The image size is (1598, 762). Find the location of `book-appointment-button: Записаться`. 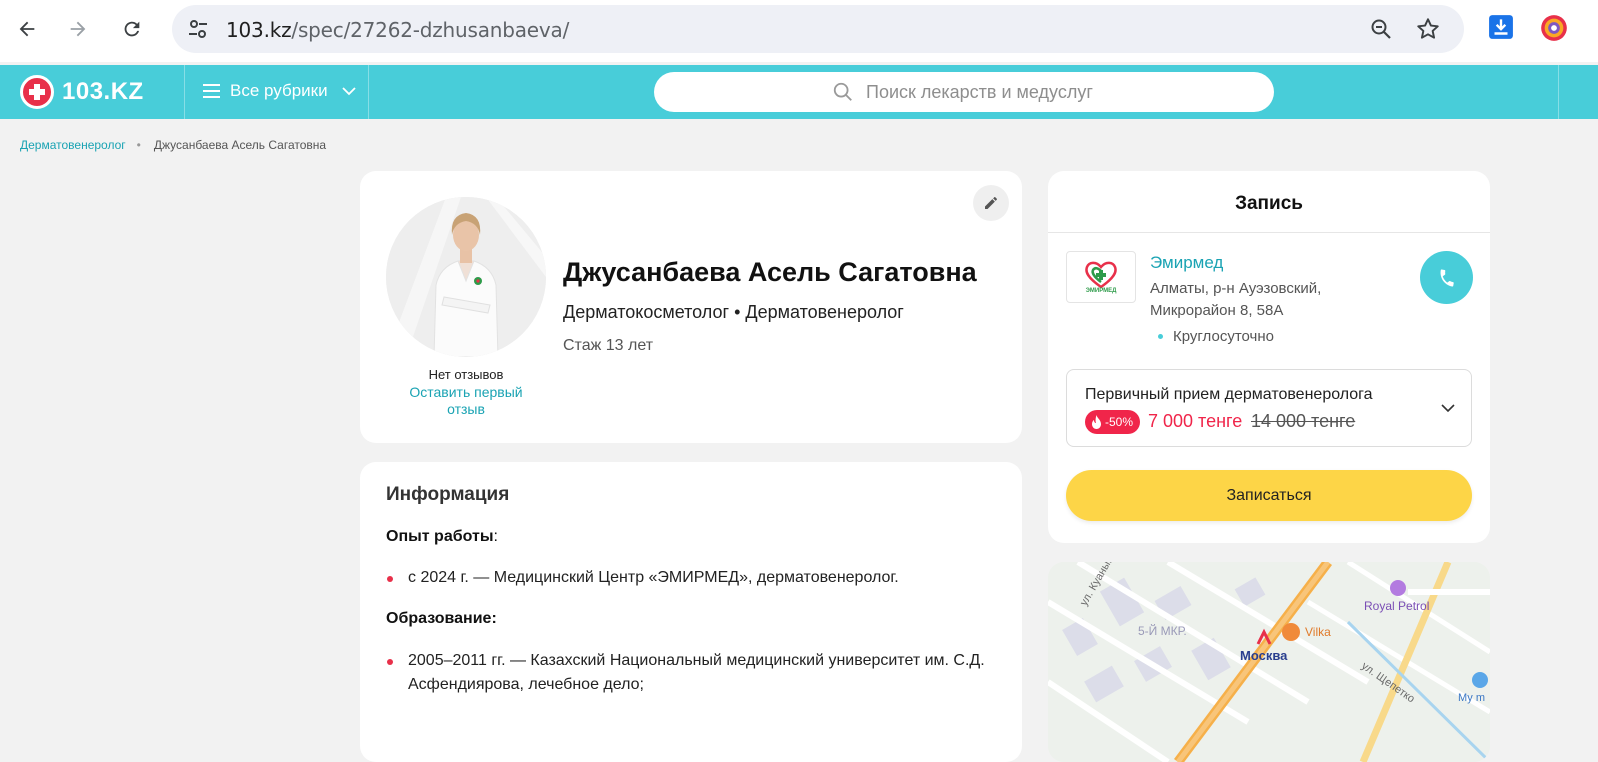

book-appointment-button: Записаться is located at coordinates (1269, 495).